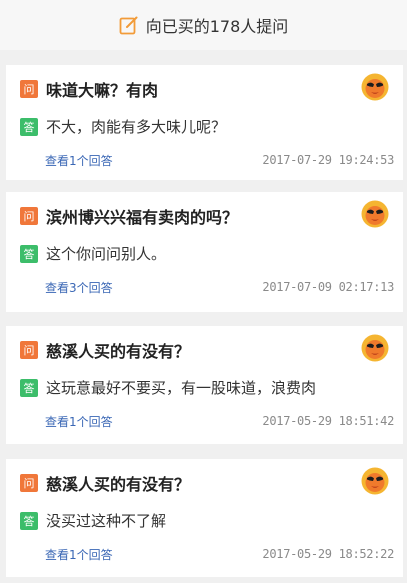 The height and width of the screenshot is (583, 407). Describe the element at coordinates (128, 25) in the screenshot. I see `edit-icon` at that location.